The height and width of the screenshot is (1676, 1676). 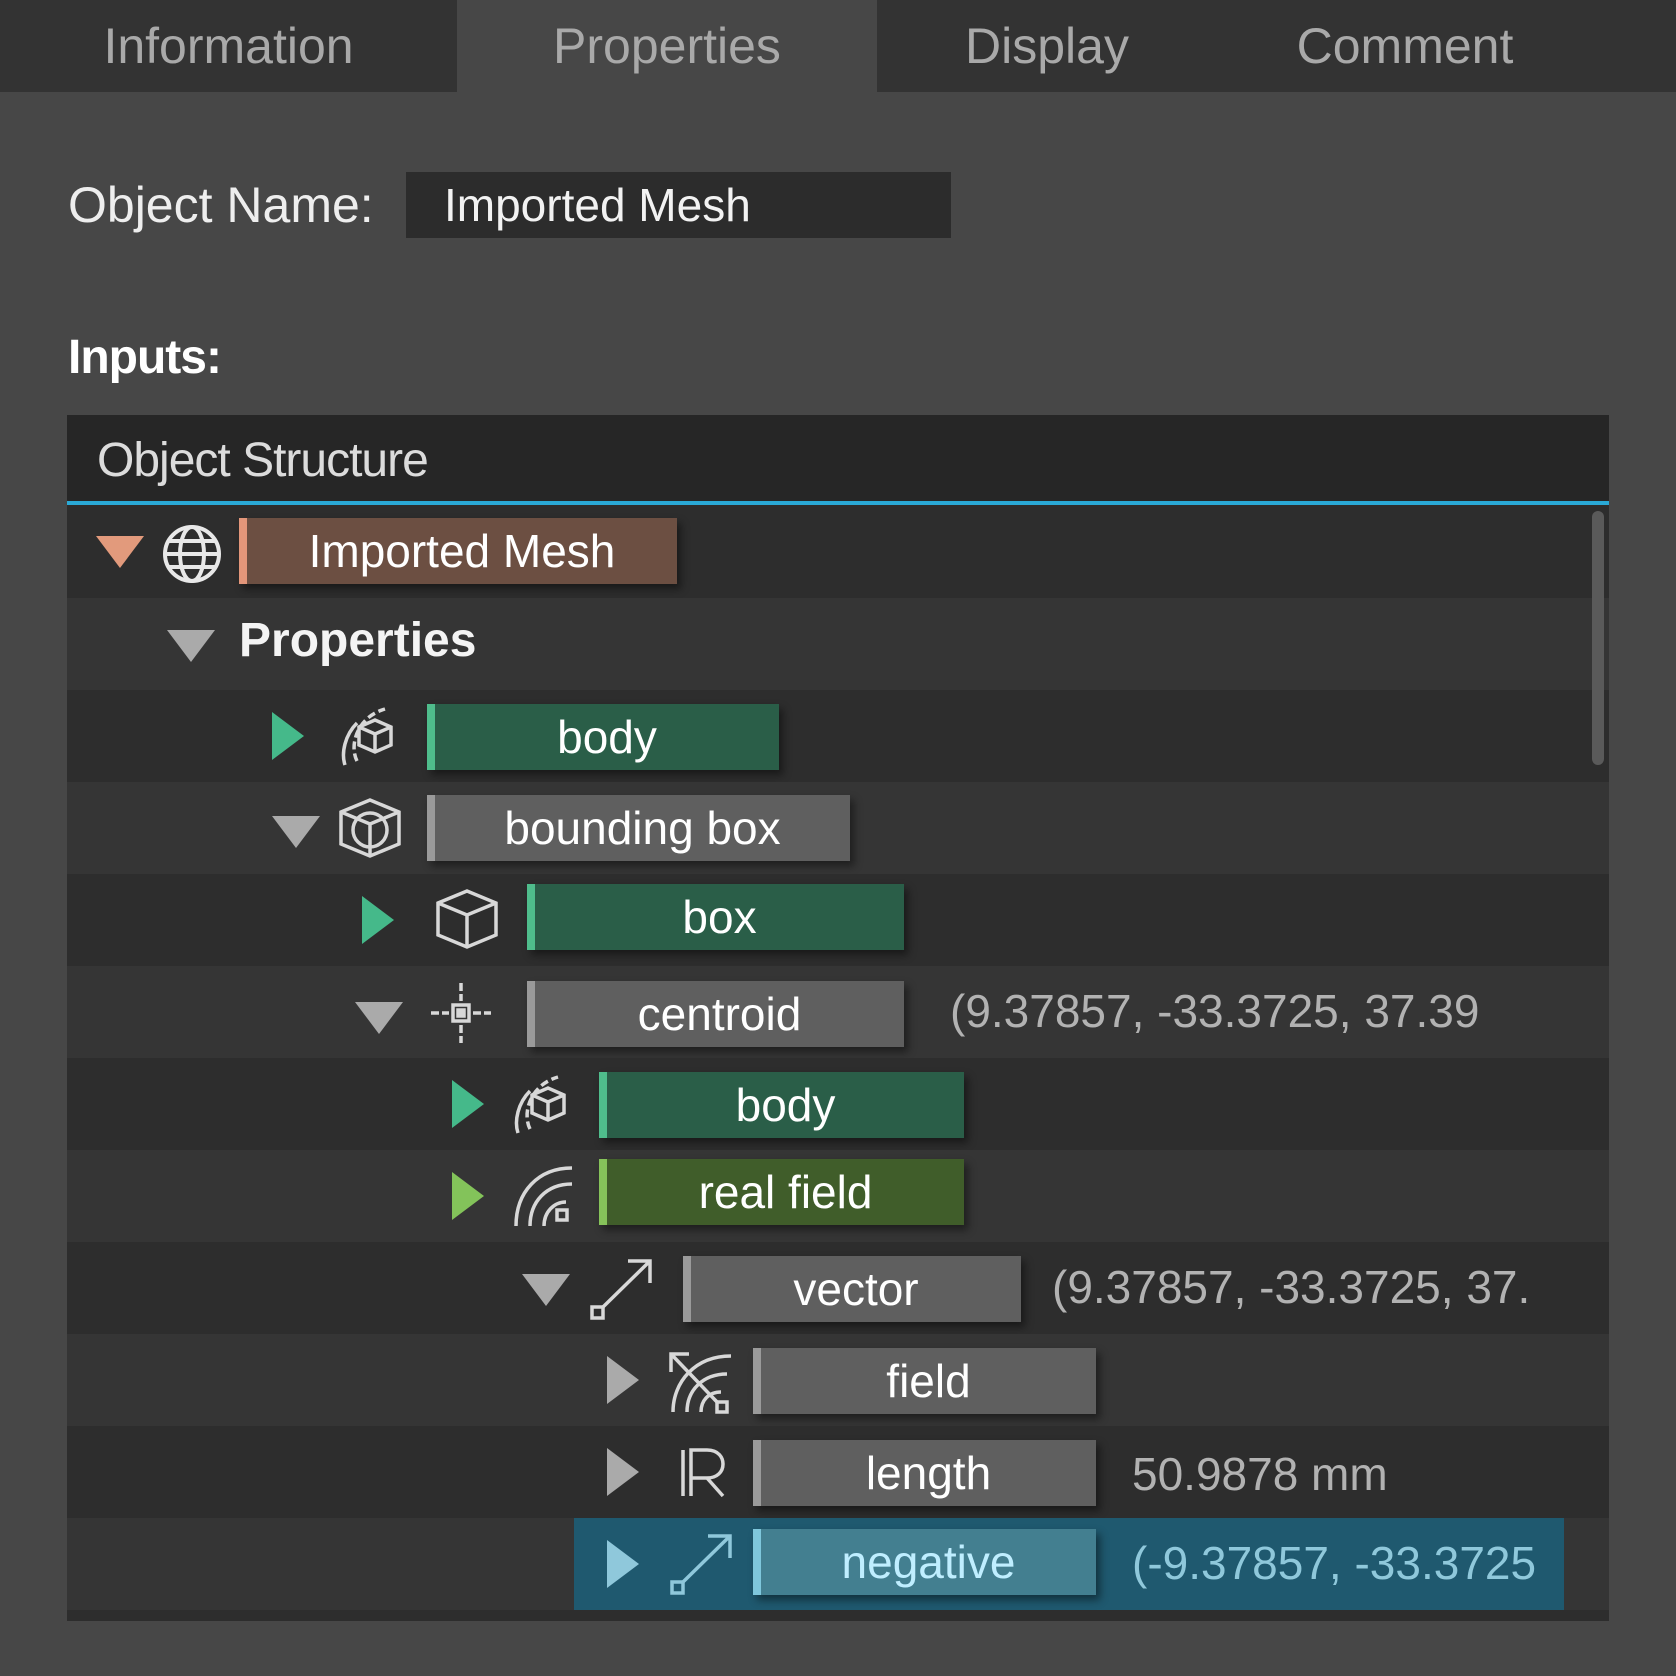 What do you see at coordinates (1334, 1563) in the screenshot?
I see `negative-value: (-9.37857, -33.3725` at bounding box center [1334, 1563].